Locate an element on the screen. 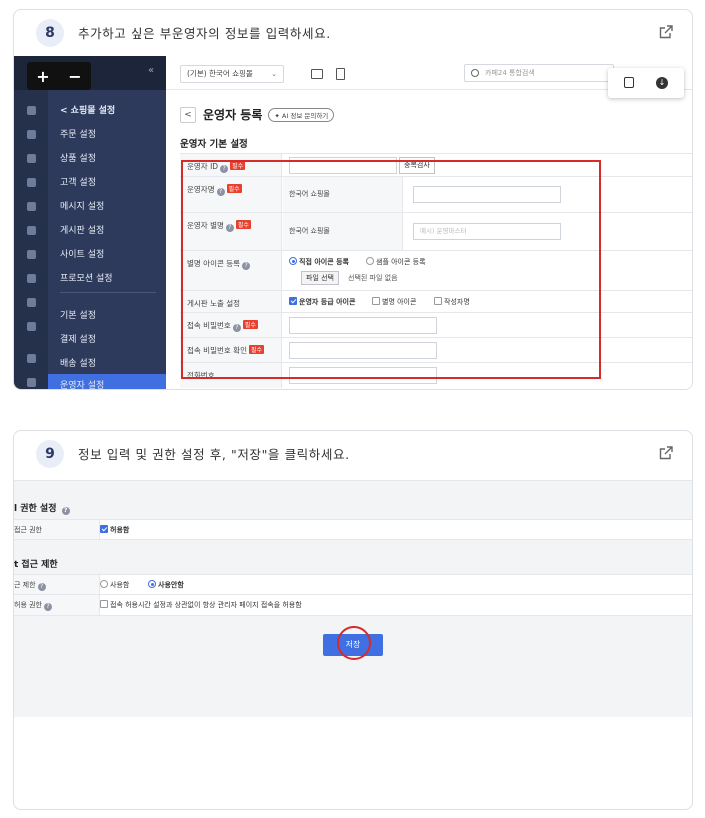  design-icon is located at coordinates (31, 254).